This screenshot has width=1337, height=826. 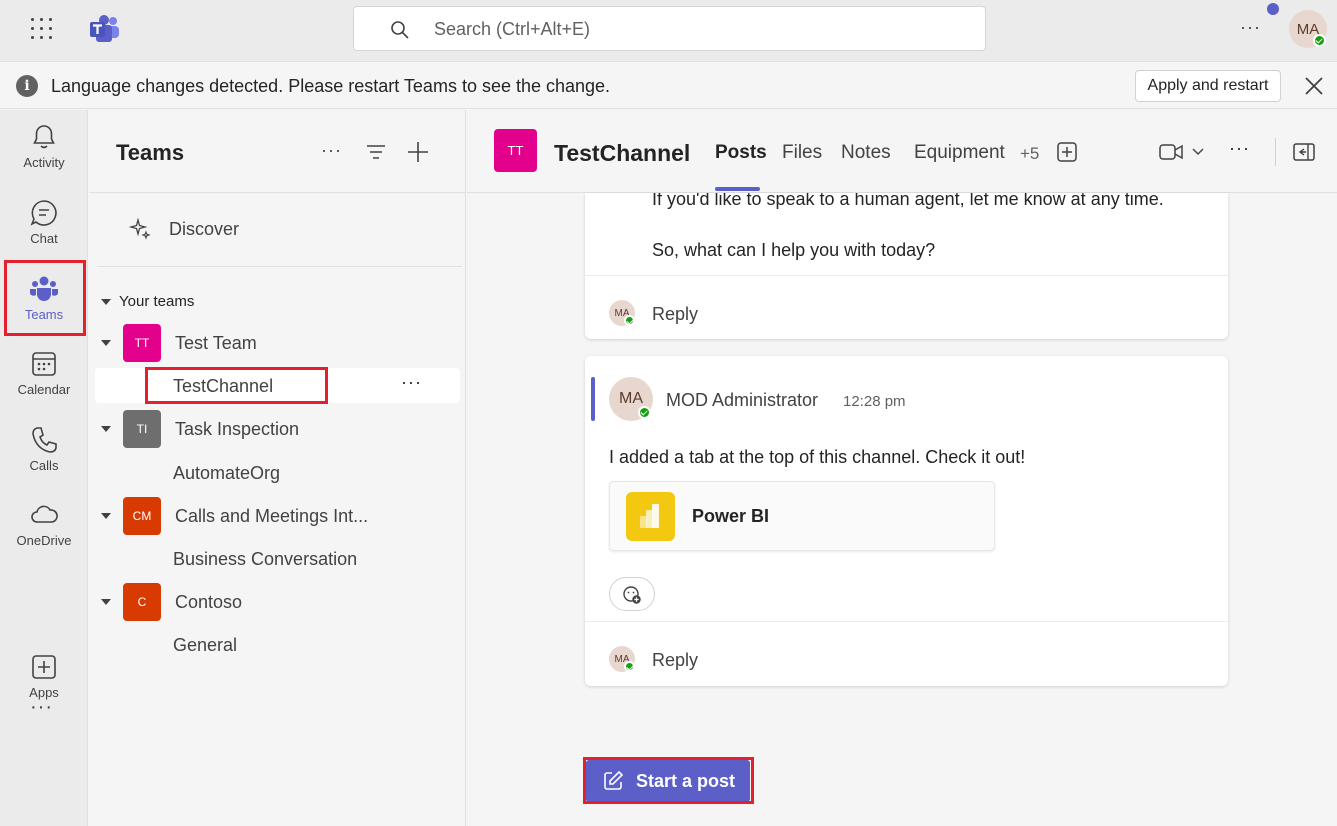 I want to click on team-item-test-team: TT Test Team, so click(x=179, y=343).